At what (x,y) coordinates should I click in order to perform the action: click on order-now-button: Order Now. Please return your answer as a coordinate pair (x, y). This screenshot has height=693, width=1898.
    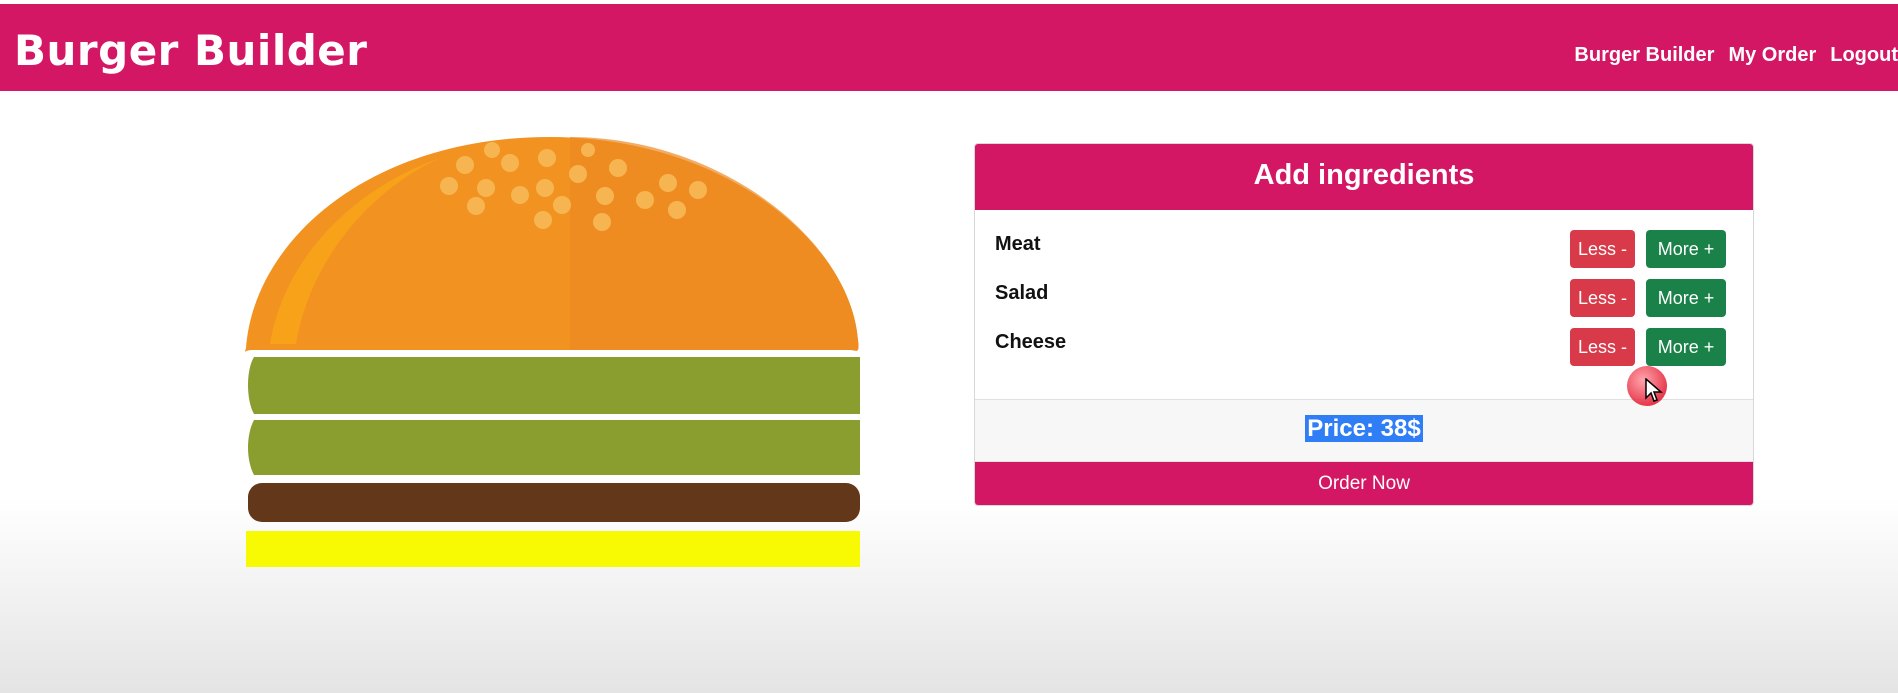
    Looking at the image, I should click on (1364, 483).